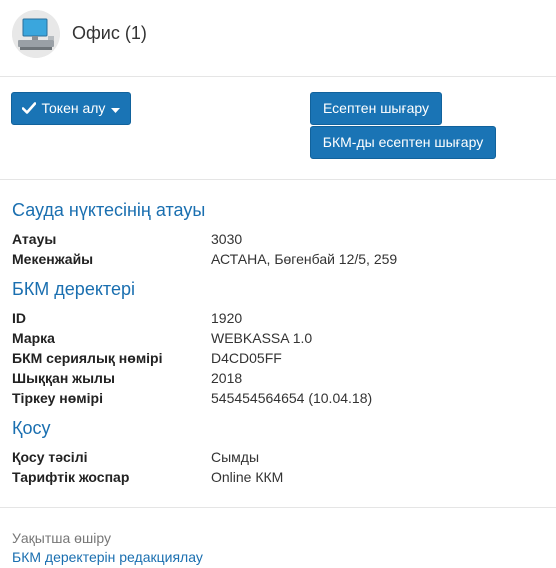 The height and width of the screenshot is (568, 556). Describe the element at coordinates (282, 239) in the screenshot. I see `info-row: Атауы 3030` at that location.